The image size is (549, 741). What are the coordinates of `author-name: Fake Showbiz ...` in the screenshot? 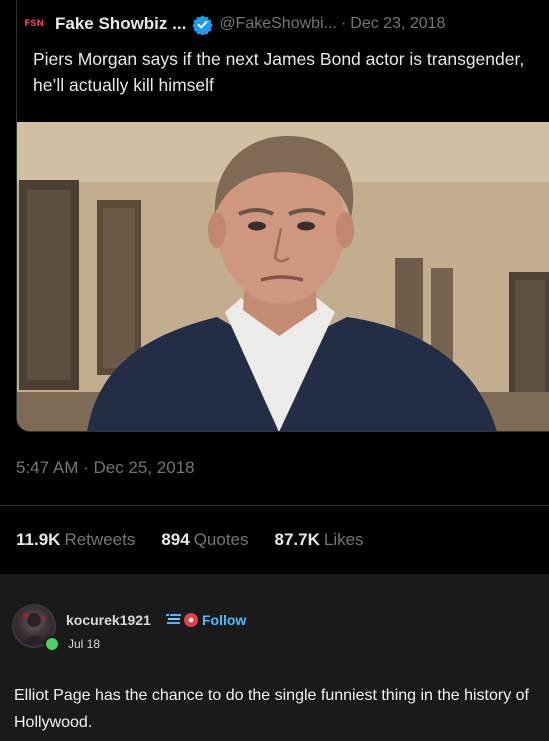 It's located at (120, 24).